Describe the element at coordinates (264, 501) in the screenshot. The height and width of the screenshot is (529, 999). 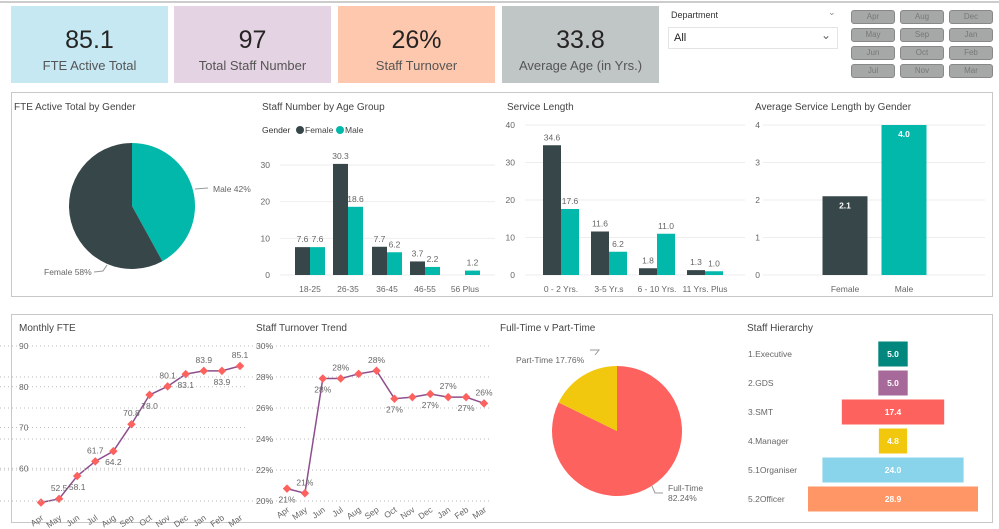
I see `y-tick-label: 20%` at that location.